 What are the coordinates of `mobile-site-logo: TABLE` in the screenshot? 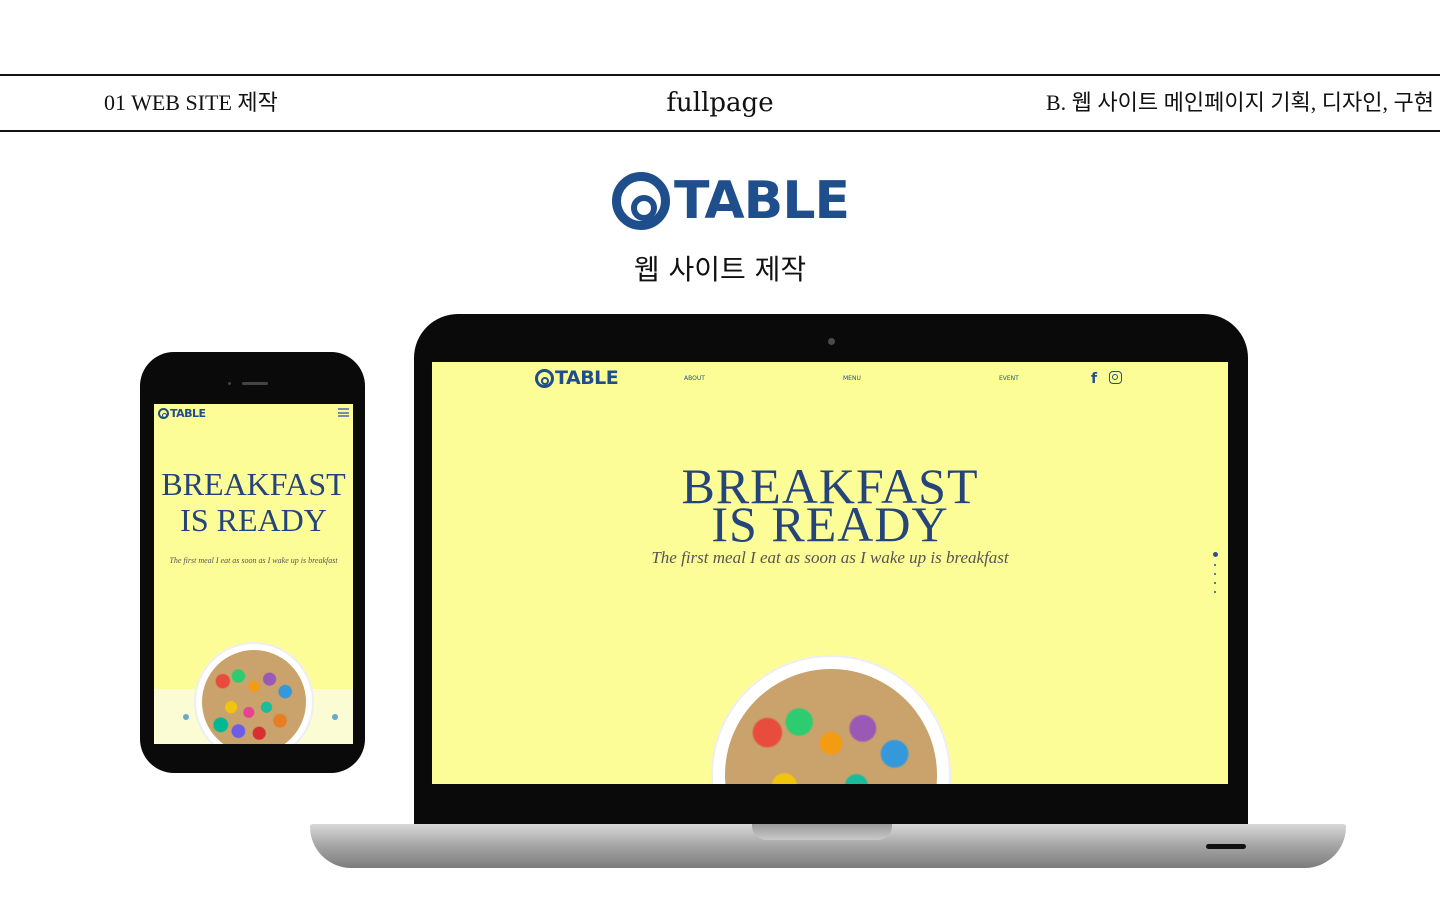 It's located at (182, 413).